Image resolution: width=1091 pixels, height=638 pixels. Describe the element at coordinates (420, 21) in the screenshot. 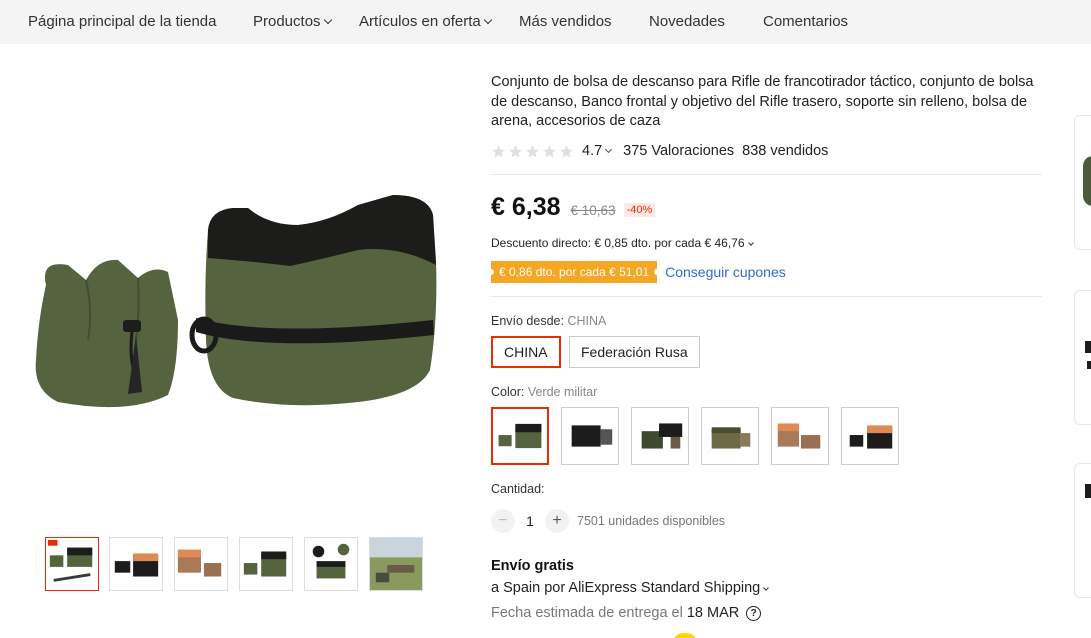

I see `nav-offers-label: Artículos en oferta` at that location.